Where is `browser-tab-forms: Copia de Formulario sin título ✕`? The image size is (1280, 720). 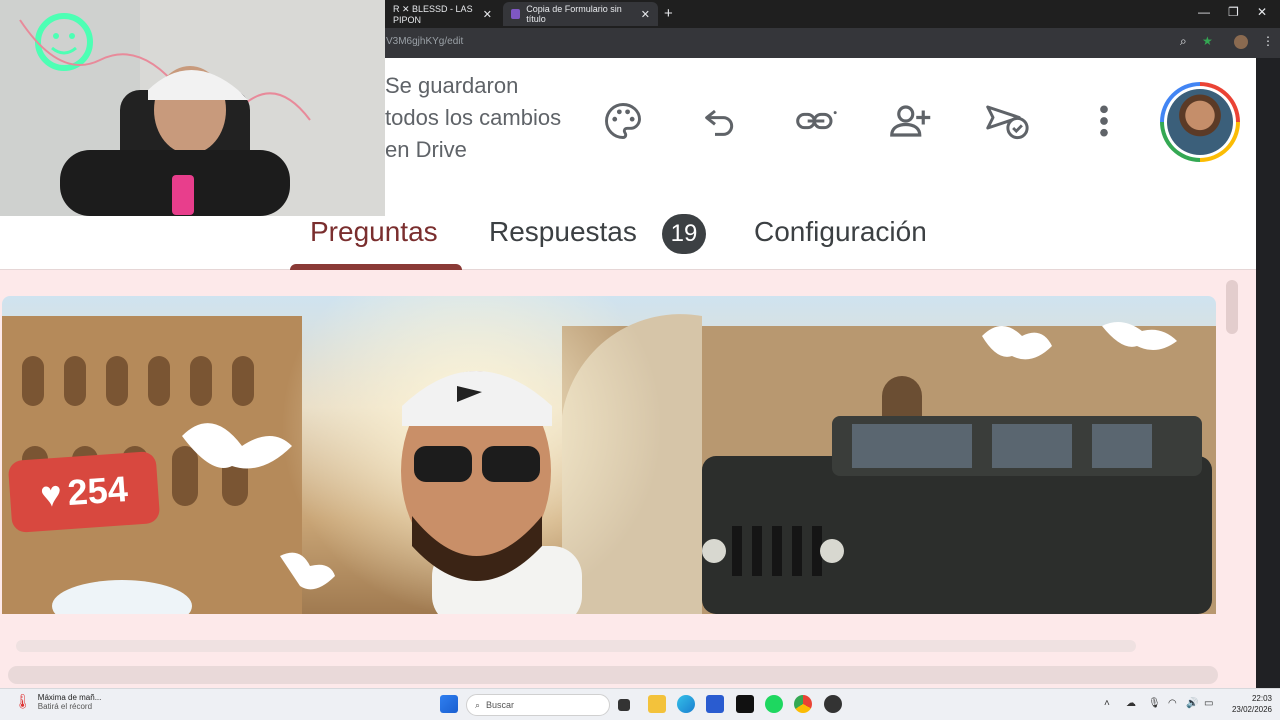
browser-tab-forms: Copia de Formulario sin título ✕ is located at coordinates (580, 14).